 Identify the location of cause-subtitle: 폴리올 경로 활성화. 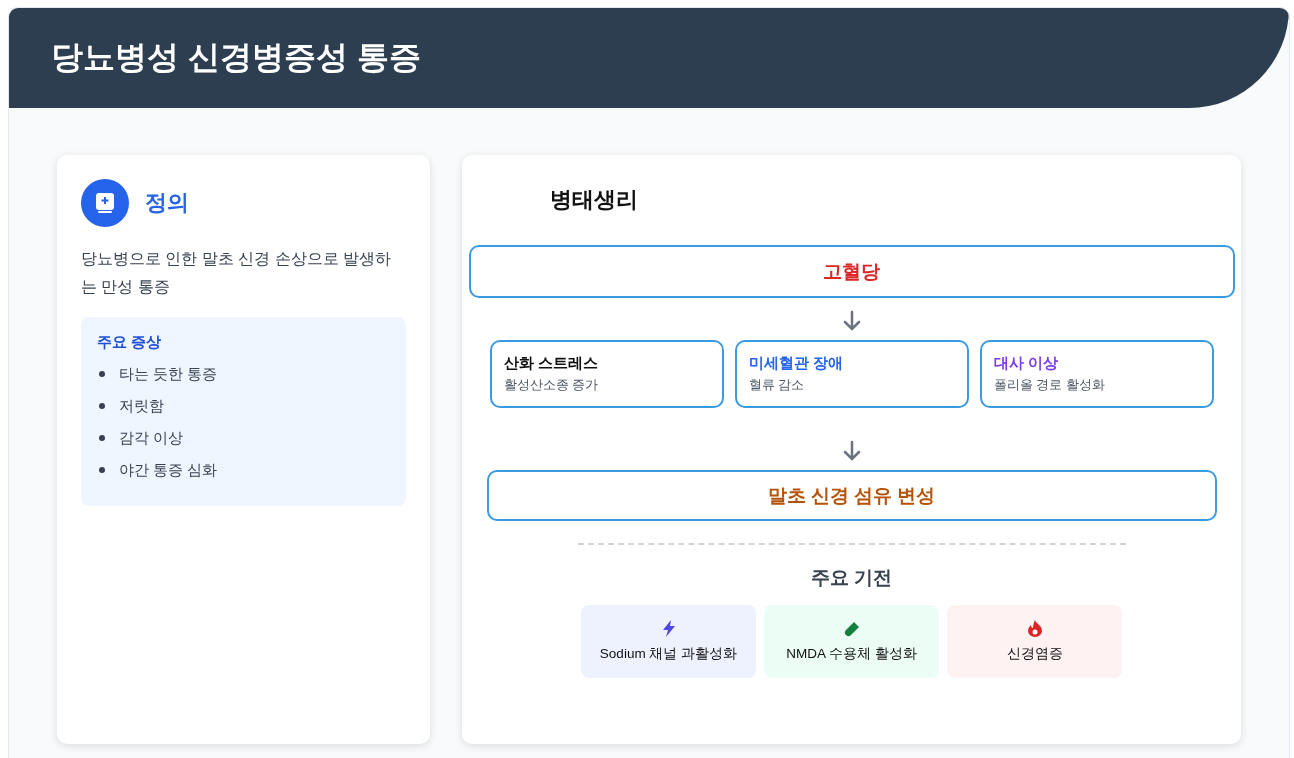
(1049, 385).